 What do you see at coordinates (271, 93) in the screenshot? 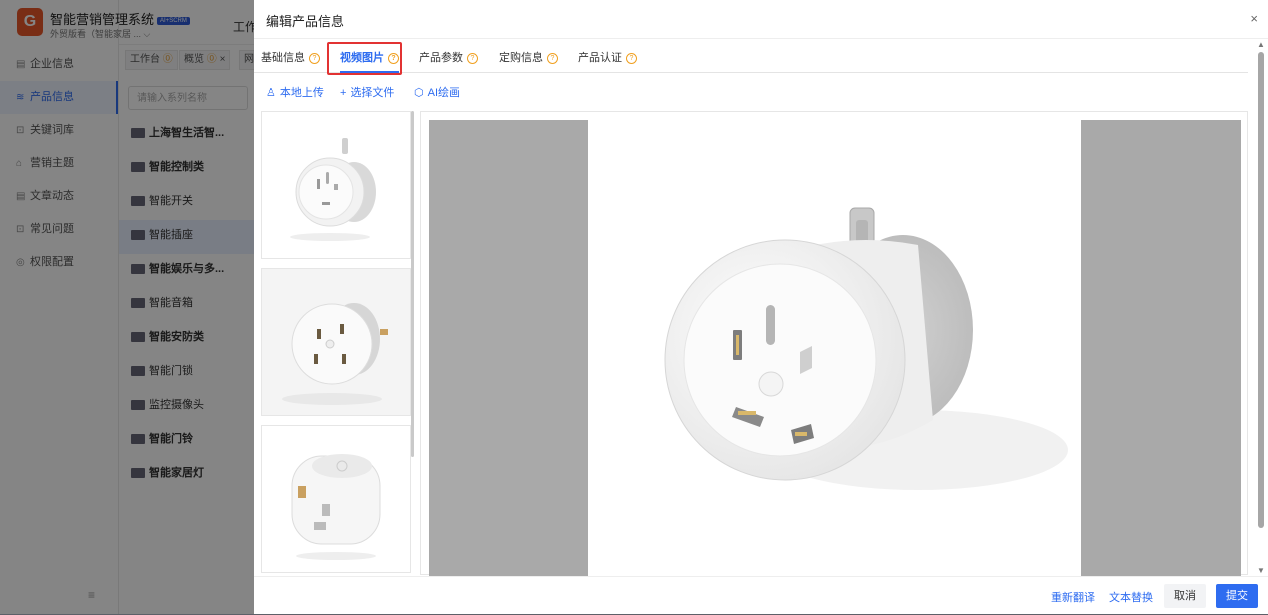
I see `user-icon: ♙` at bounding box center [271, 93].